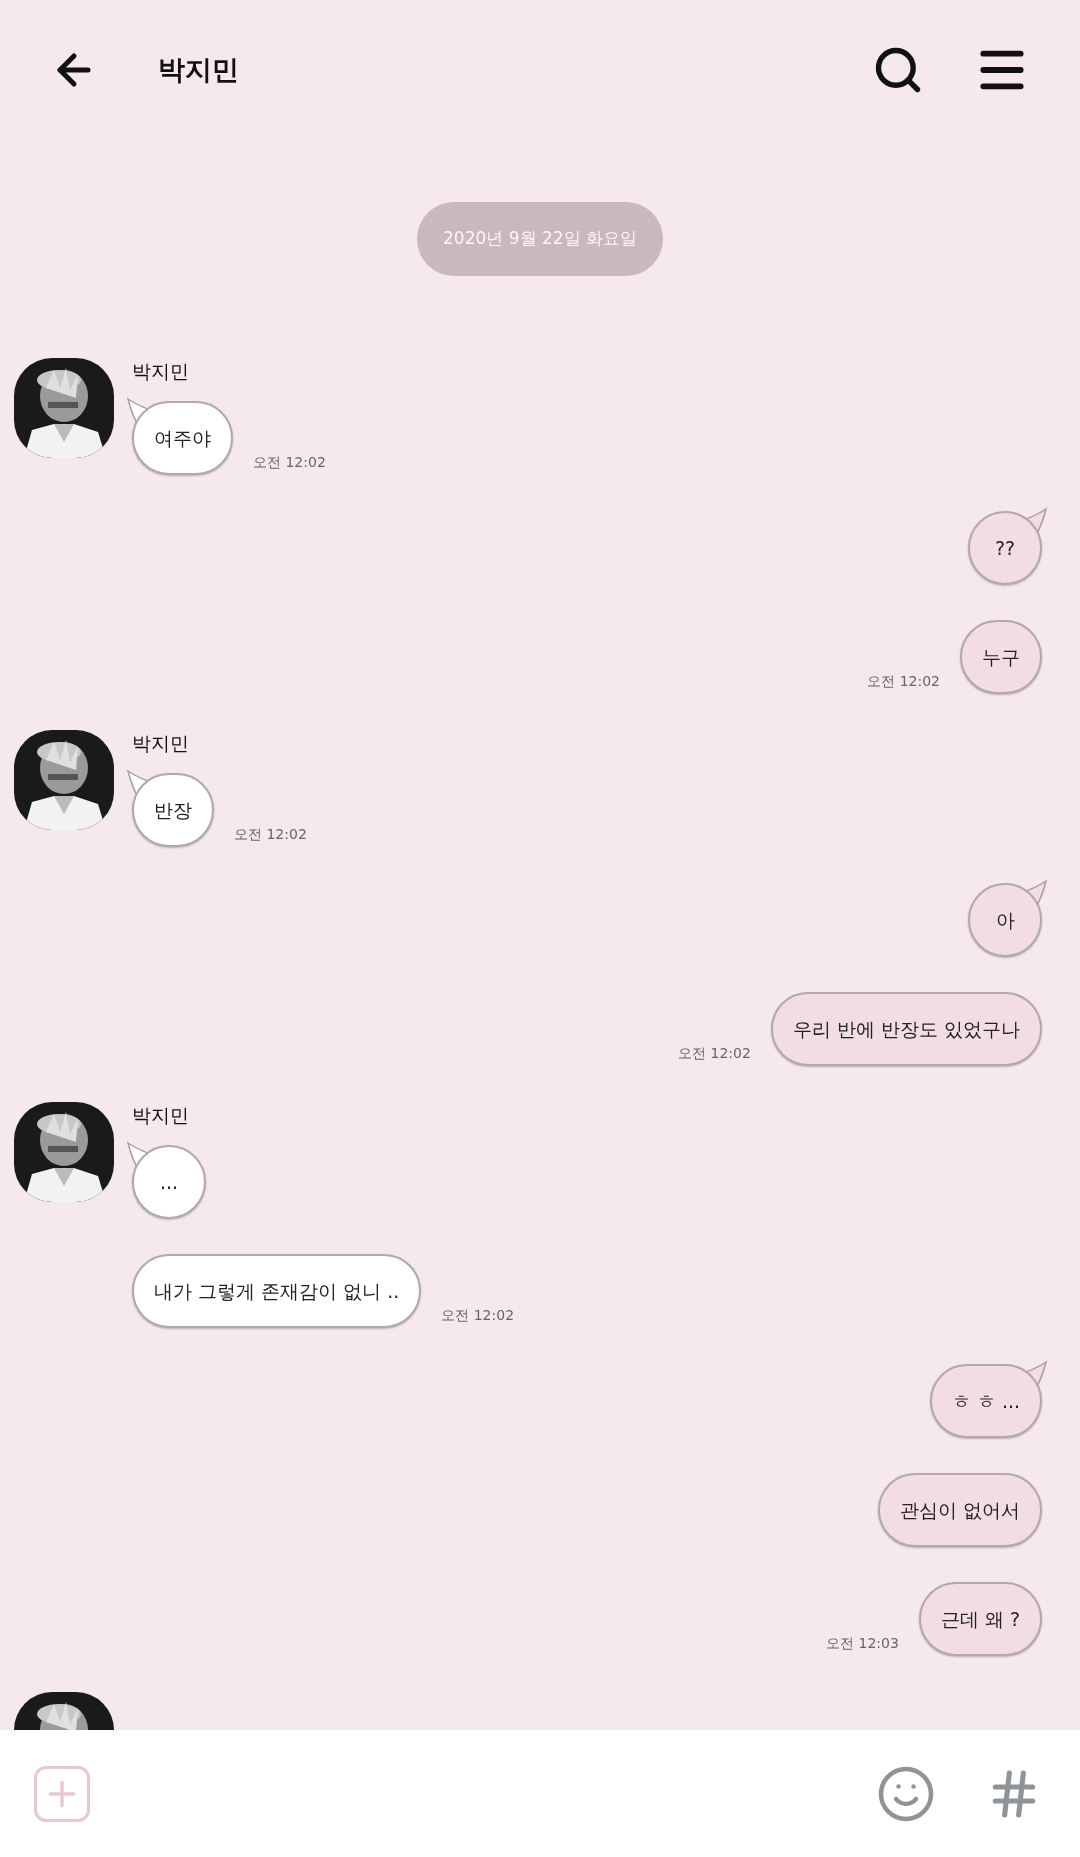  I want to click on message-bubble: 반장, so click(173, 810).